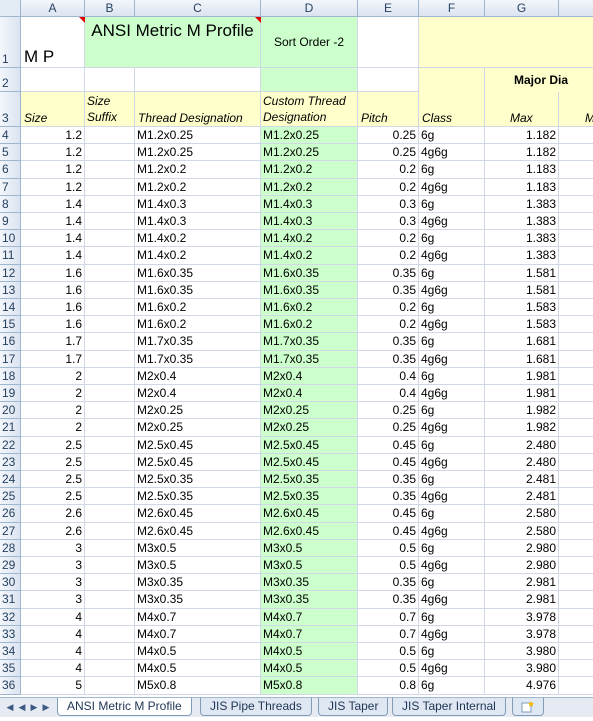 The image size is (593, 721). Describe the element at coordinates (309, 582) in the screenshot. I see `cell-custom-thread-designation: M3x0.35` at that location.